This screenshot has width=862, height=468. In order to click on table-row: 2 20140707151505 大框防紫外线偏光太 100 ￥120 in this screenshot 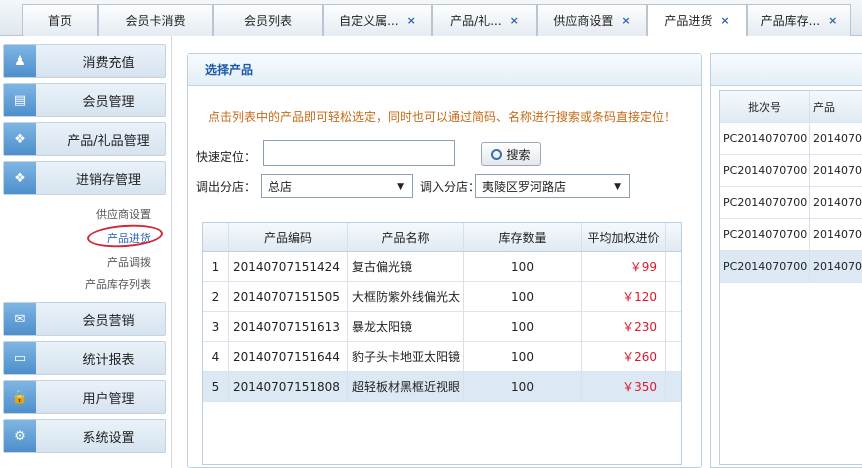, I will do `click(442, 297)`.